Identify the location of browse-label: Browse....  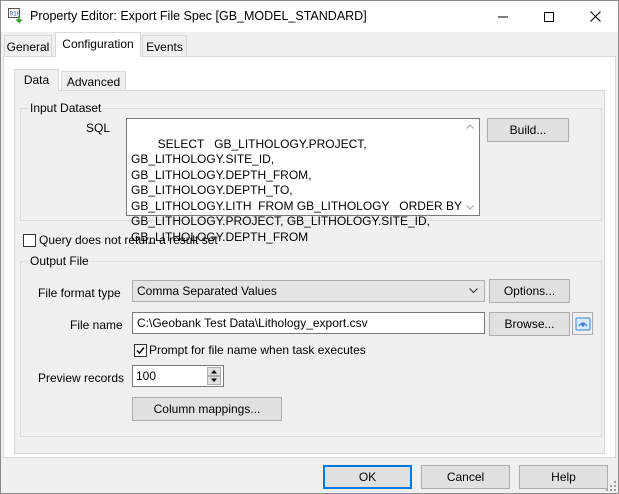
(529, 324).